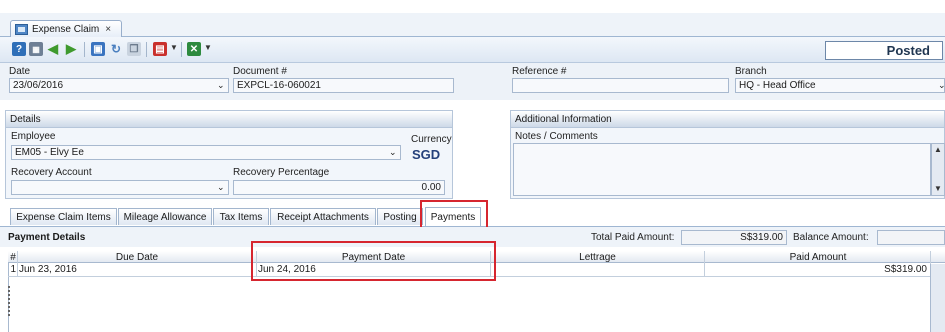 The height and width of the screenshot is (332, 945). Describe the element at coordinates (281, 172) in the screenshot. I see `recovery-percentage-label: Recovery Percentage` at that location.